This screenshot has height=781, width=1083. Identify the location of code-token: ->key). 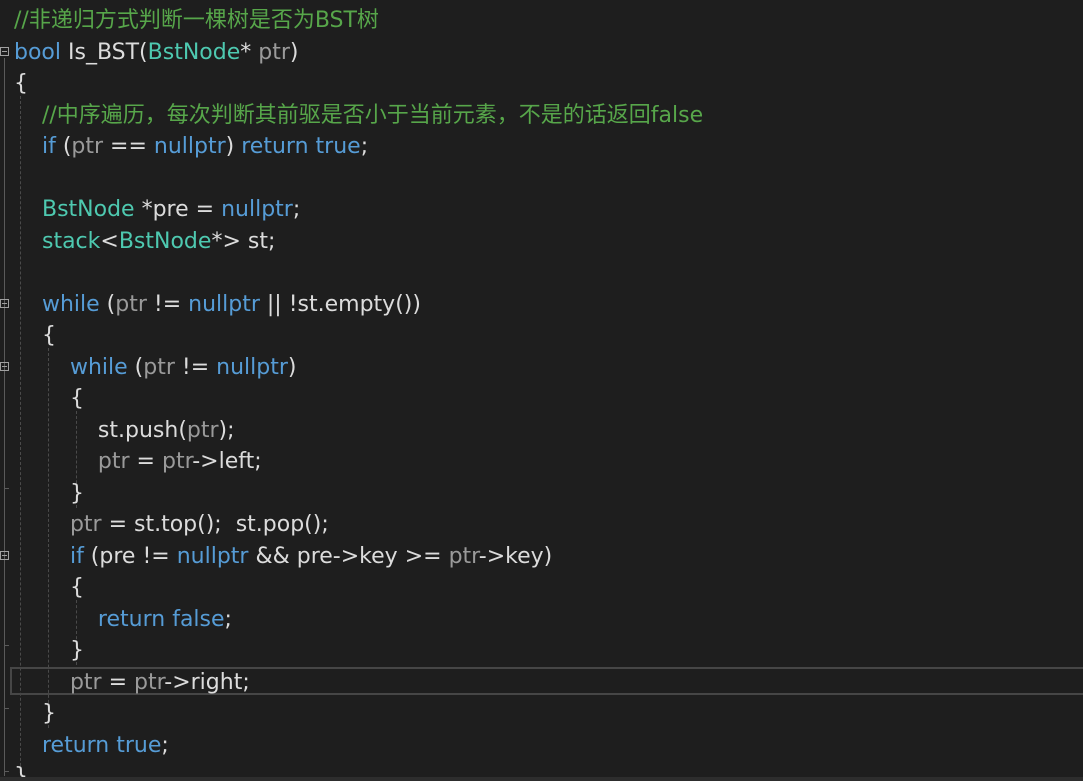
(515, 556).